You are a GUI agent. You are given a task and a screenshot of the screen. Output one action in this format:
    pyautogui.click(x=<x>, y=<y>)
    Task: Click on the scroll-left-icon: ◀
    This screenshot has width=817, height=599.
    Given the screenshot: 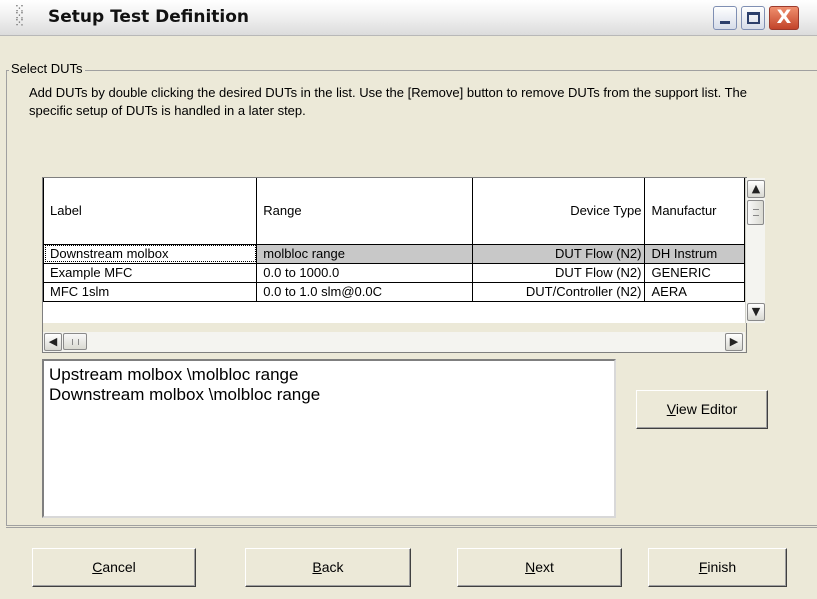 What is the action you would take?
    pyautogui.click(x=53, y=342)
    